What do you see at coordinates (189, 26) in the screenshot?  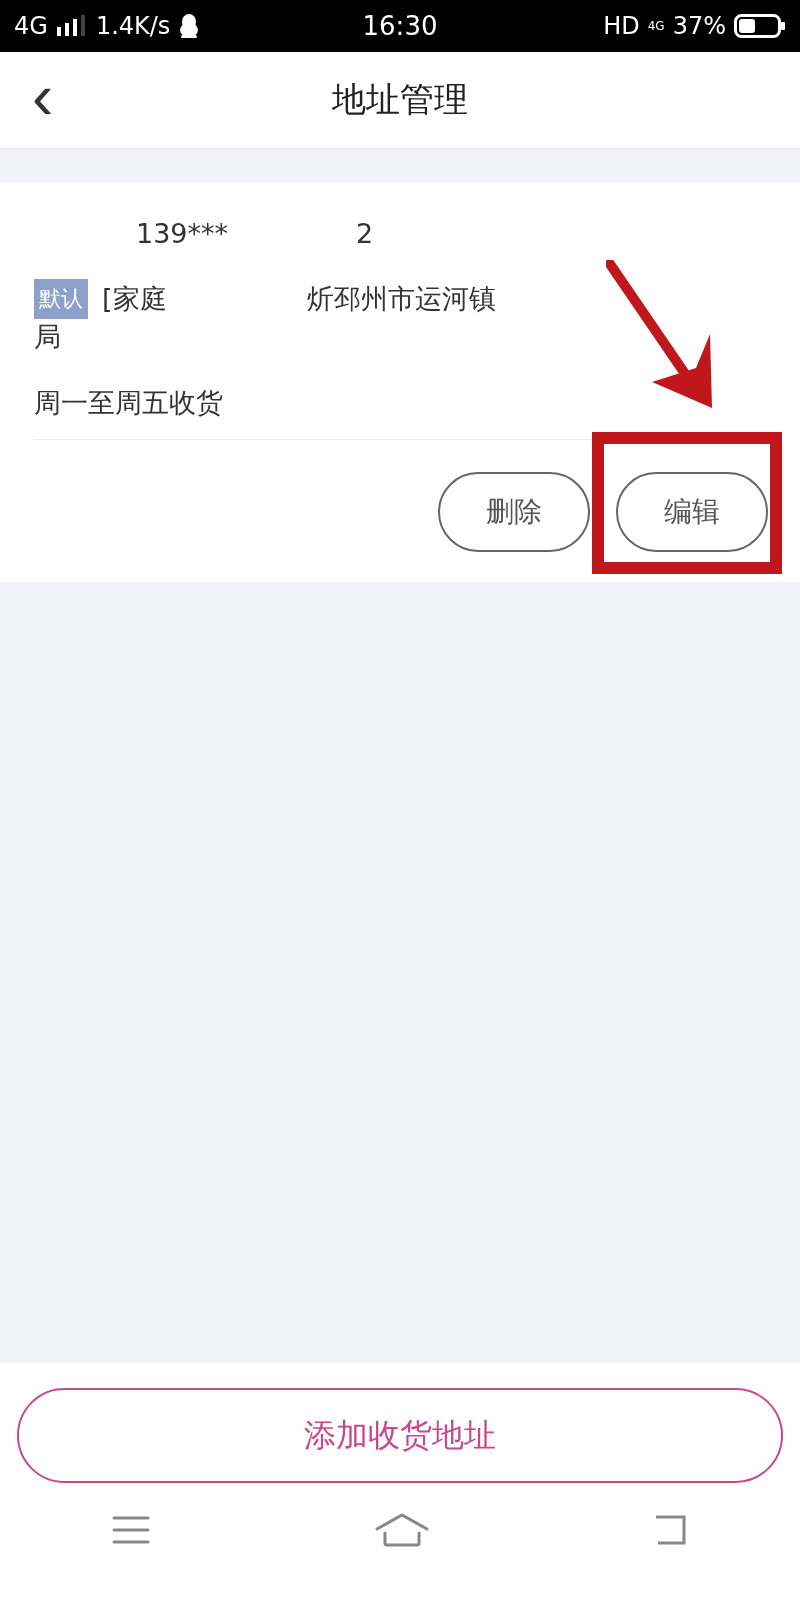 I see `penguin-icon` at bounding box center [189, 26].